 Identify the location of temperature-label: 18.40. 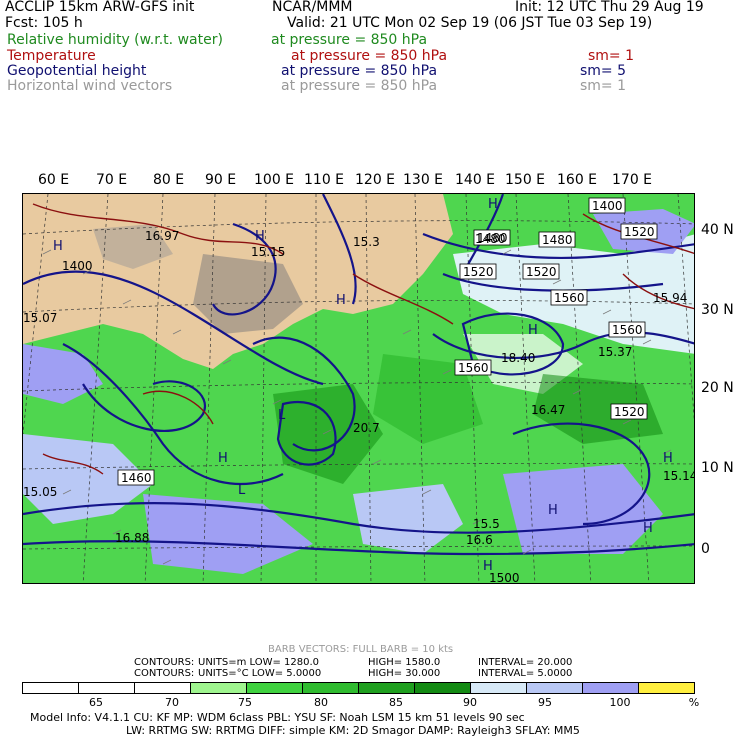
(518, 358).